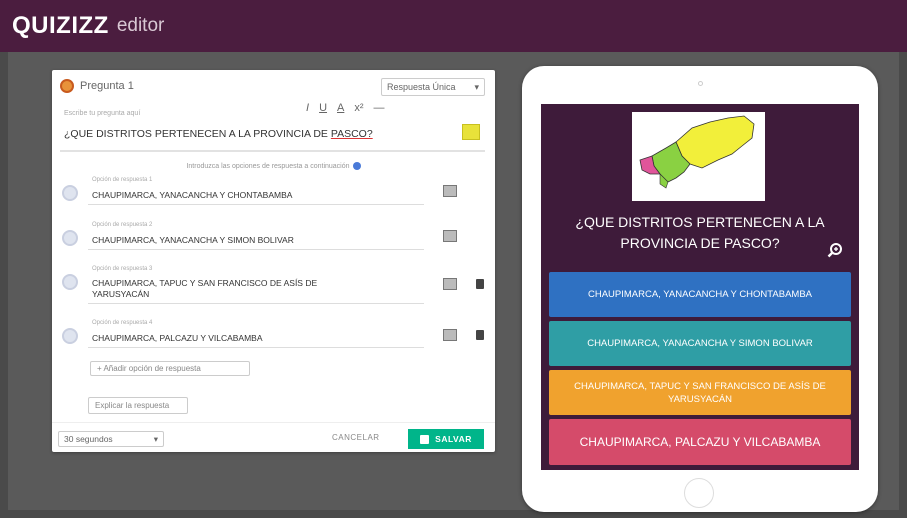 The width and height of the screenshot is (907, 518). Describe the element at coordinates (67, 86) in the screenshot. I see `question-badge-icon` at that location.